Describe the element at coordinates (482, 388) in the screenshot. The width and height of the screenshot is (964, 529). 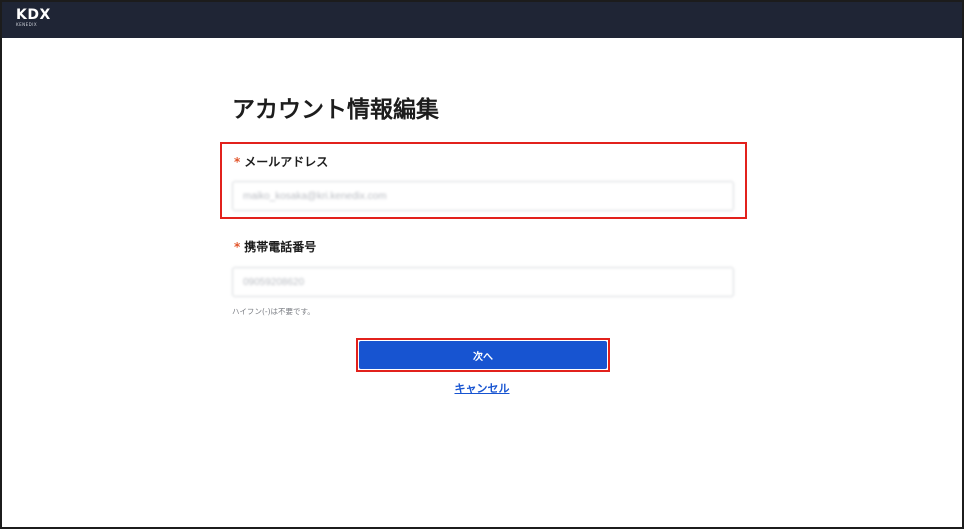
I see `cancel-link: キャンセル` at that location.